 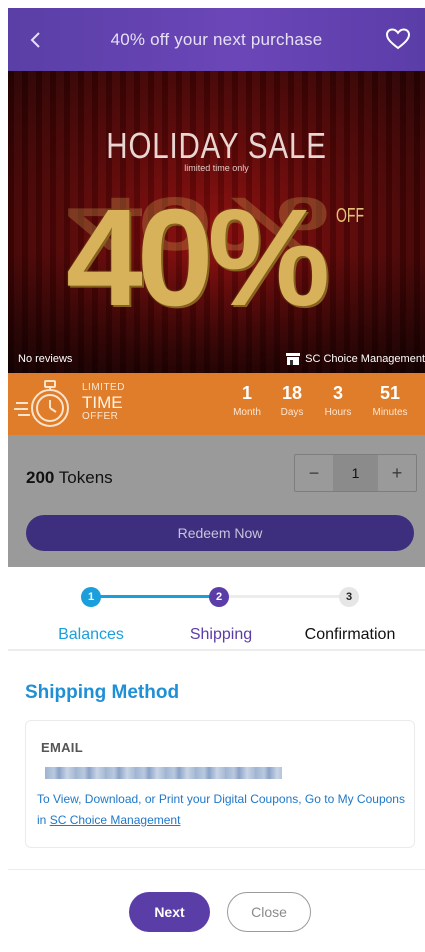 What do you see at coordinates (100, 416) in the screenshot?
I see `badge-line-3: OFFER` at bounding box center [100, 416].